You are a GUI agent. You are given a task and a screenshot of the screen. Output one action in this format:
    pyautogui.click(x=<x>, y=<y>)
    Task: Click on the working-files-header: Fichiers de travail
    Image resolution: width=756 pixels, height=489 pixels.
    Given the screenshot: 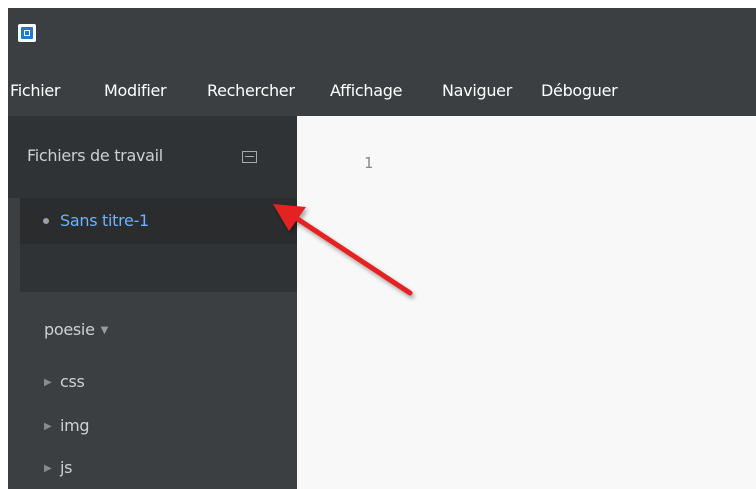 What is the action you would take?
    pyautogui.click(x=152, y=157)
    